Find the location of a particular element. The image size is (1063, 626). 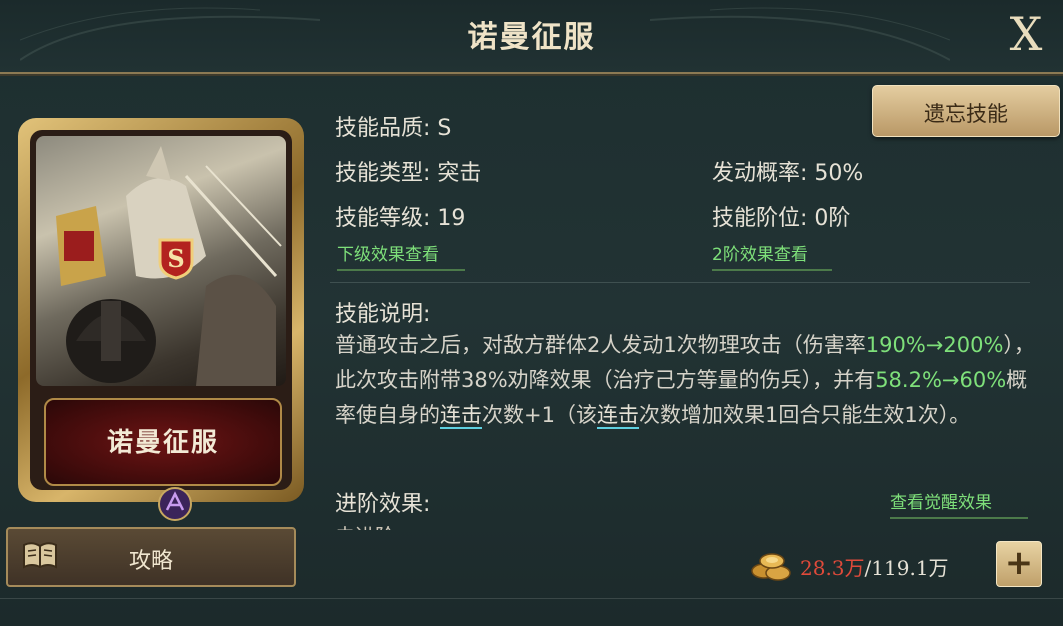

coin-stack-icon is located at coordinates (771, 567).